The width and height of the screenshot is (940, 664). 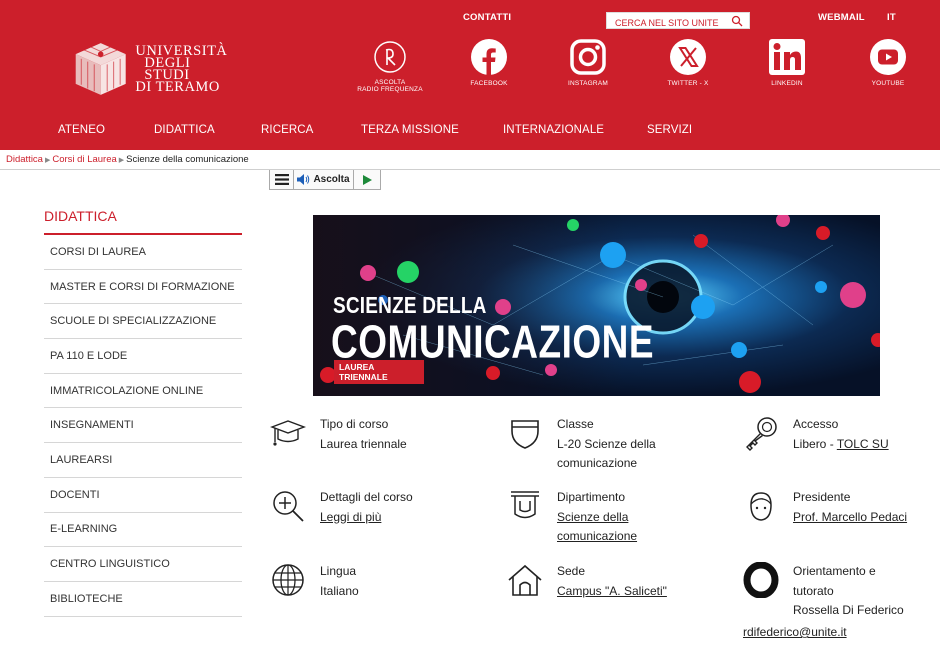 I want to click on dipartimento-link: Scienze della comunicazione, so click(x=597, y=527).